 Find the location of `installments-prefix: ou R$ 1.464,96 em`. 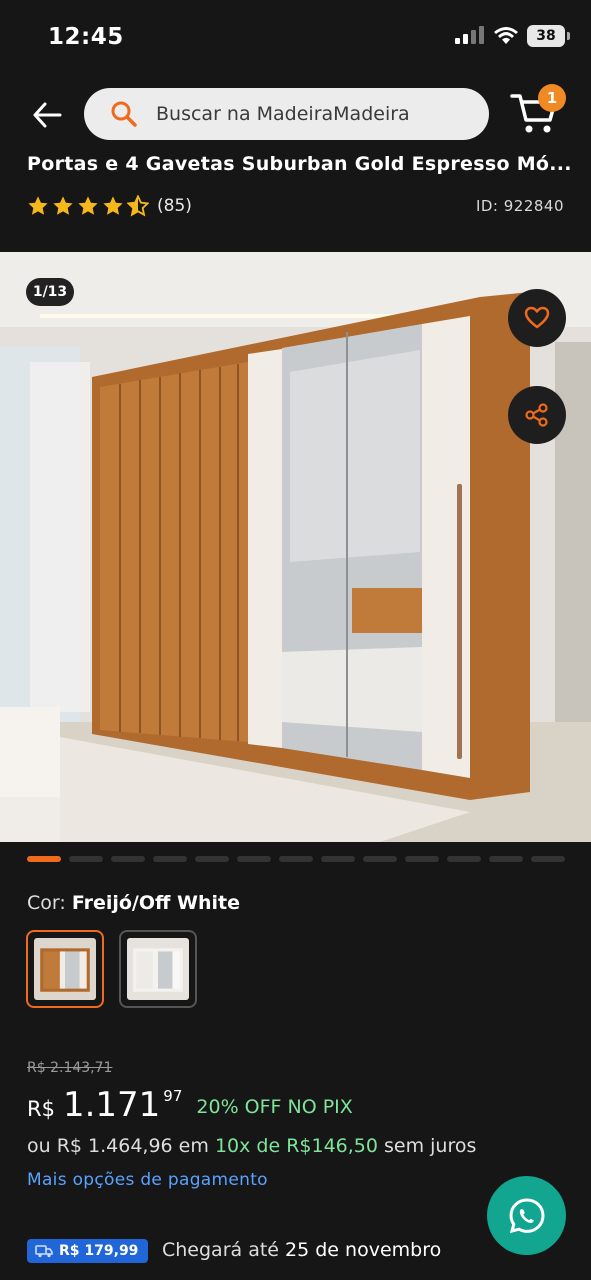

installments-prefix: ou R$ 1.464,96 em is located at coordinates (118, 1146).